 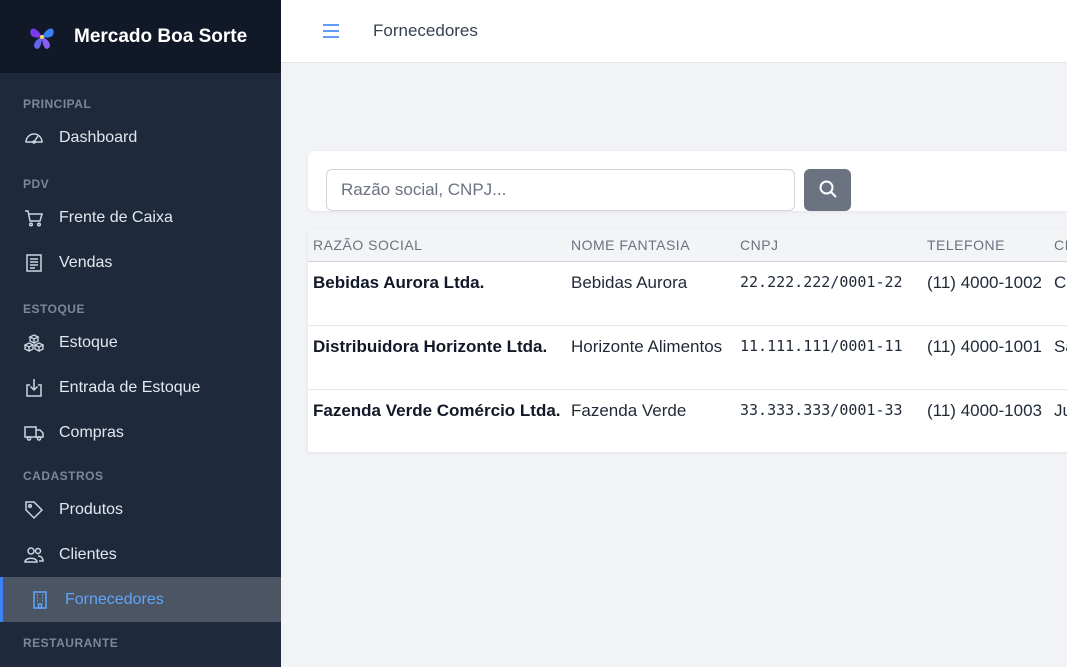 I want to click on truck-icon, so click(x=34, y=433).